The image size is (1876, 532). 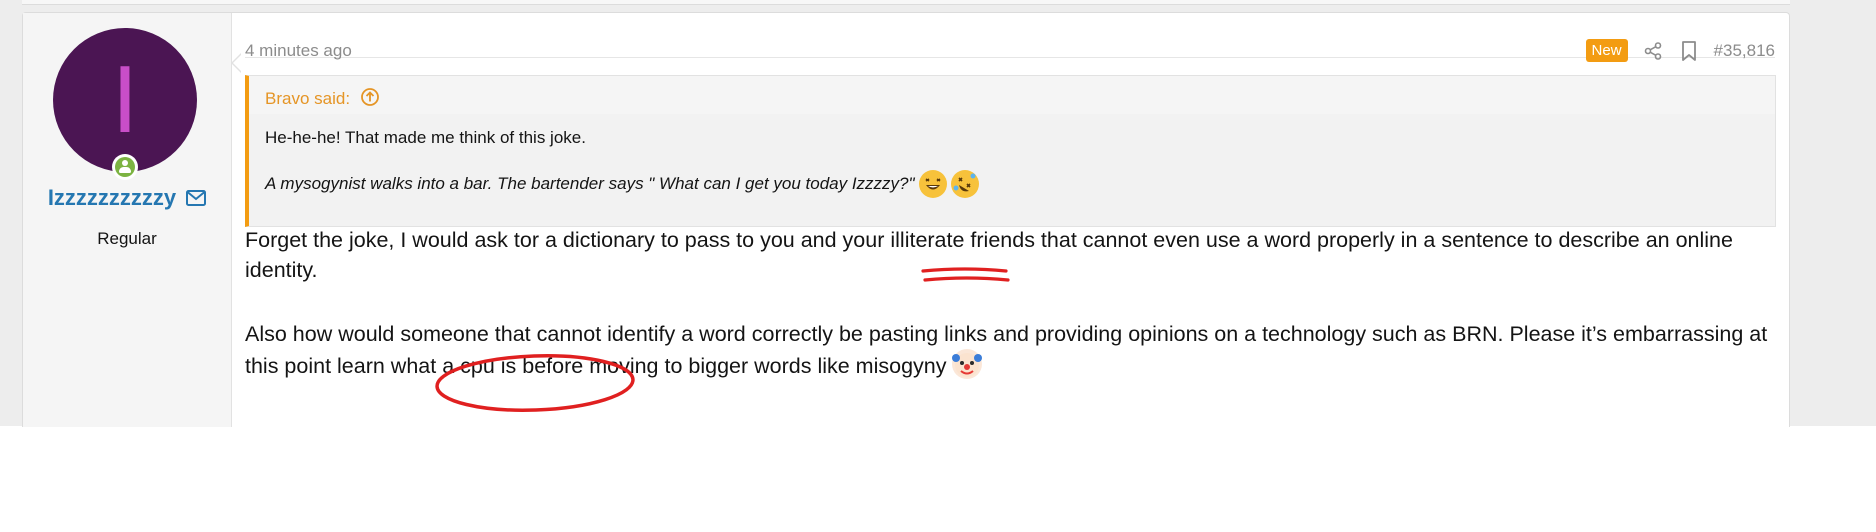 I want to click on bookmark-icon, so click(x=1689, y=51).